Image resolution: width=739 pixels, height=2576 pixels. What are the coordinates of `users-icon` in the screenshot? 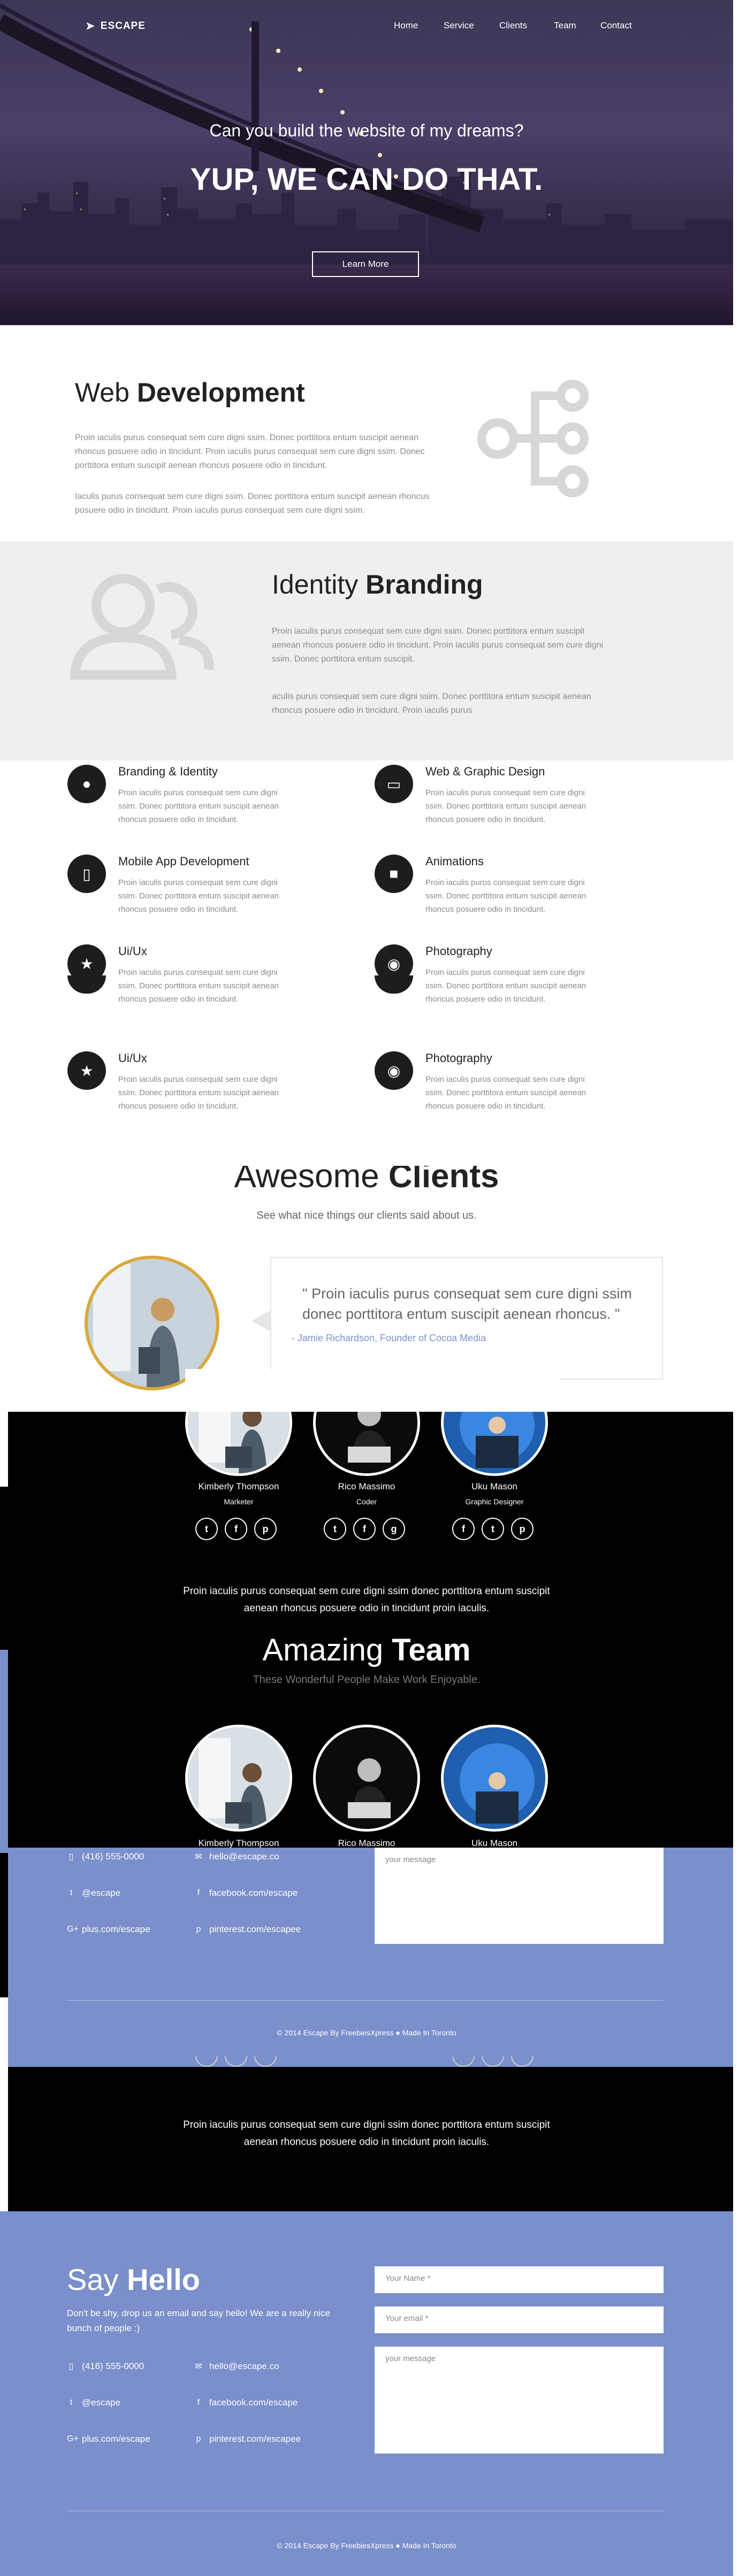 It's located at (142, 627).